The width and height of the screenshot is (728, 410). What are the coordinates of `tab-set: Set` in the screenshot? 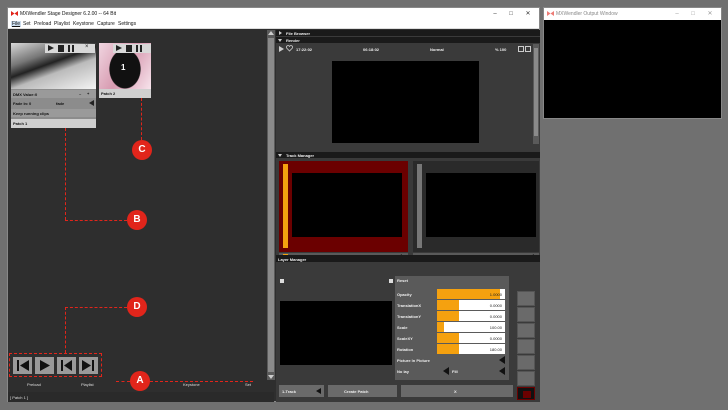 It's located at (248, 384).